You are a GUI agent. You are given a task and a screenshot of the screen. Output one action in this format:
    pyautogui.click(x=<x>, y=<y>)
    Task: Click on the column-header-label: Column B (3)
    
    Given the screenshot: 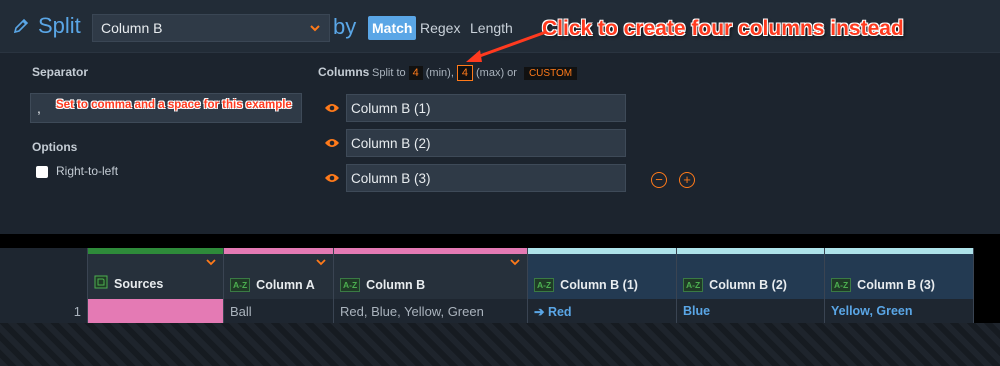 What is the action you would take?
    pyautogui.click(x=896, y=285)
    